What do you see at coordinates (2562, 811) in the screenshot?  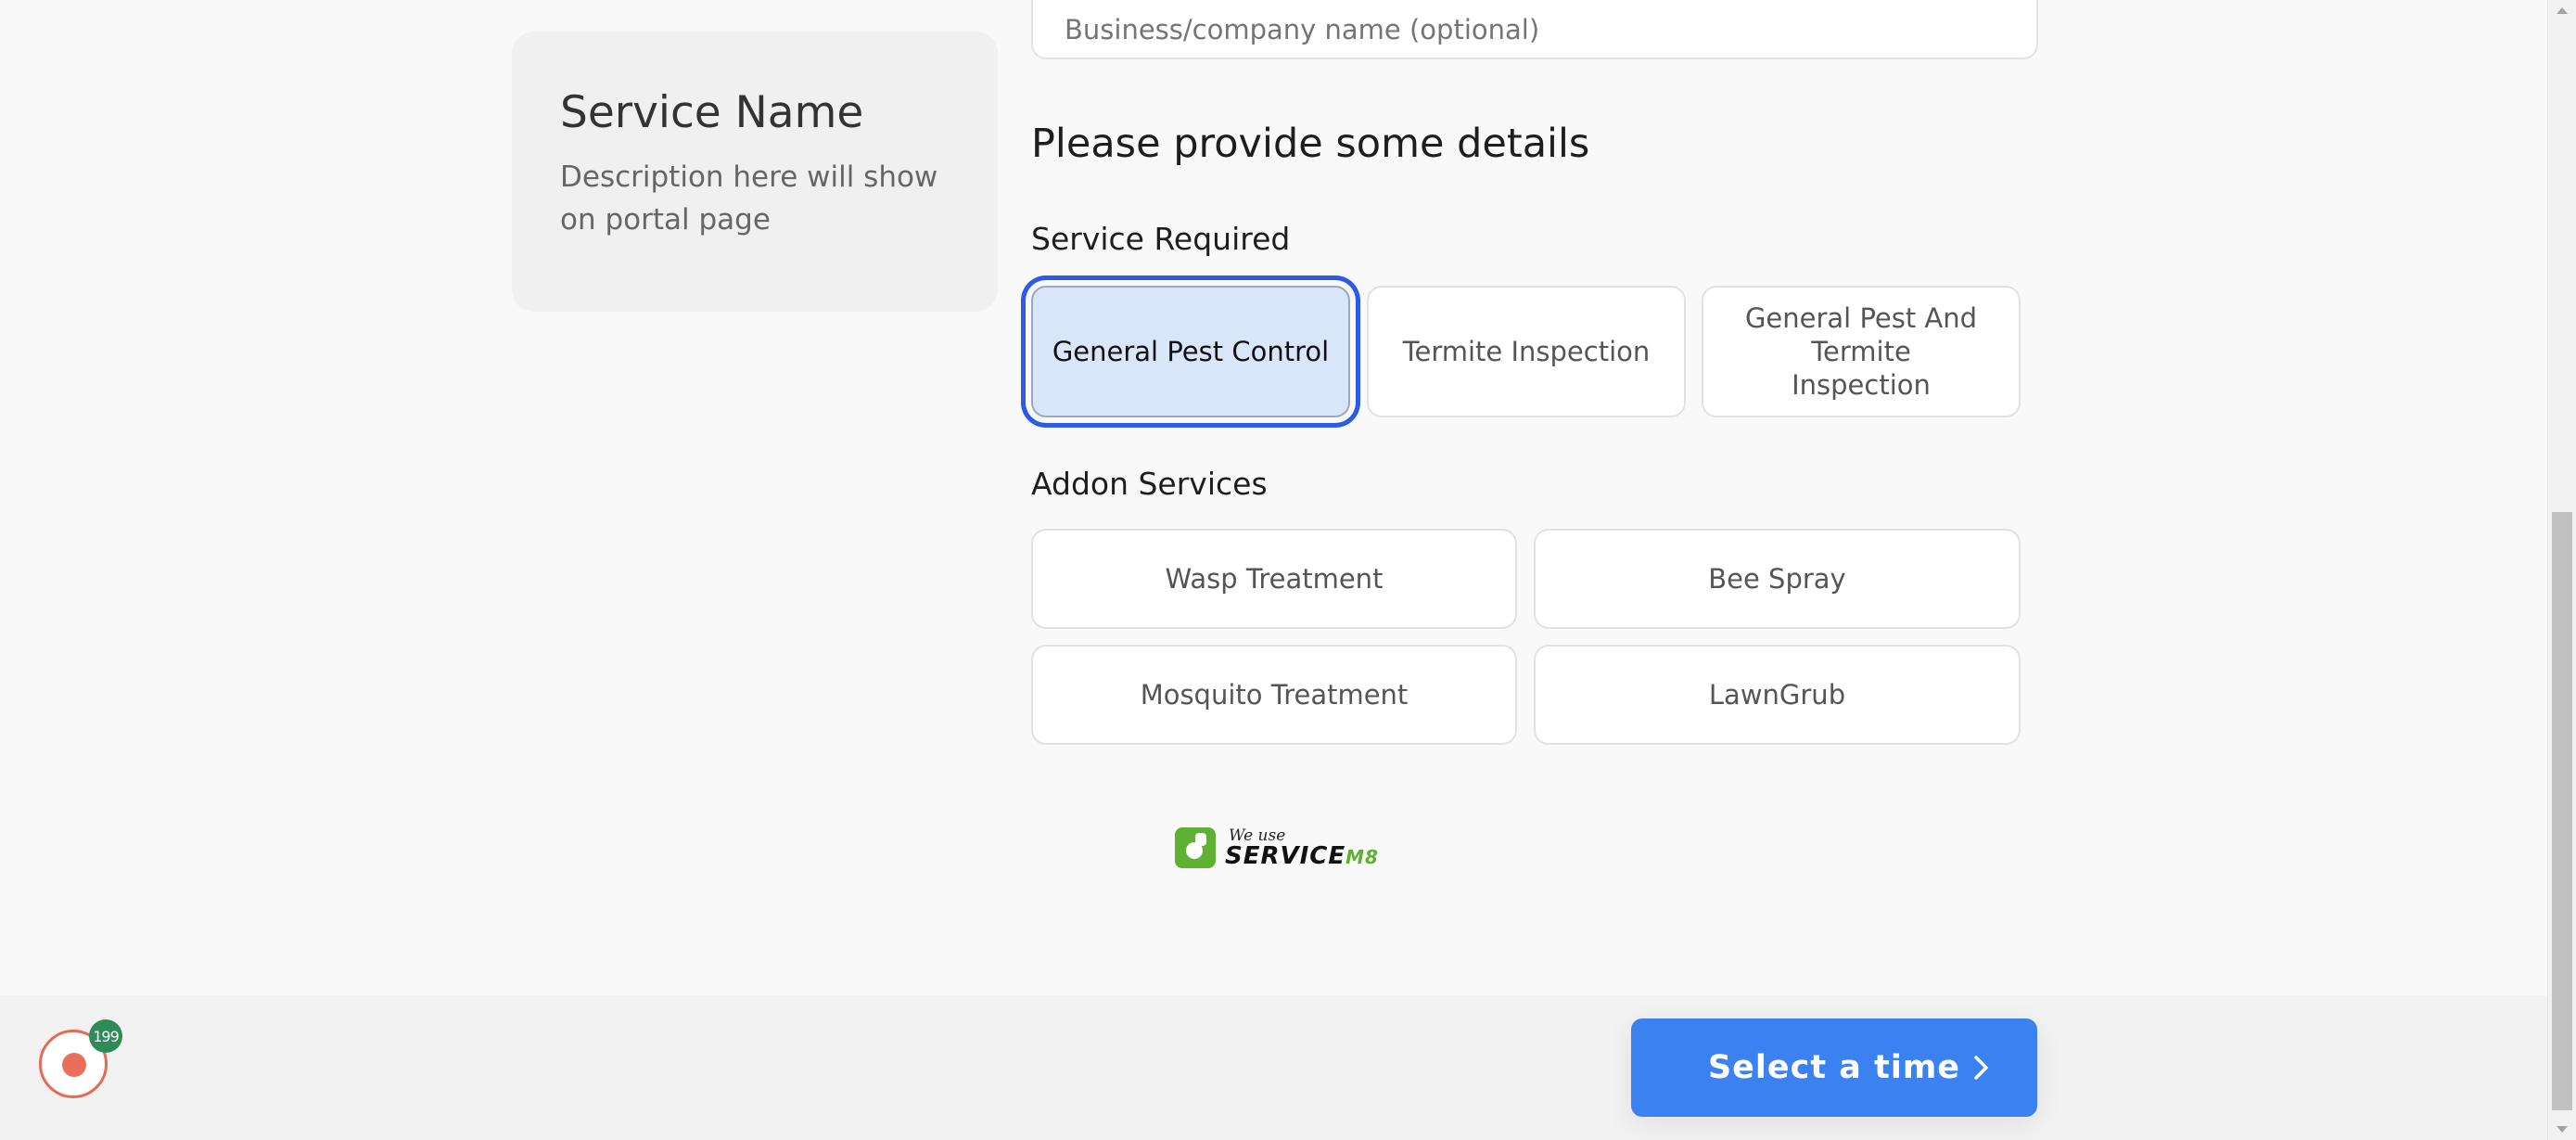 I see `scroll-thumb` at bounding box center [2562, 811].